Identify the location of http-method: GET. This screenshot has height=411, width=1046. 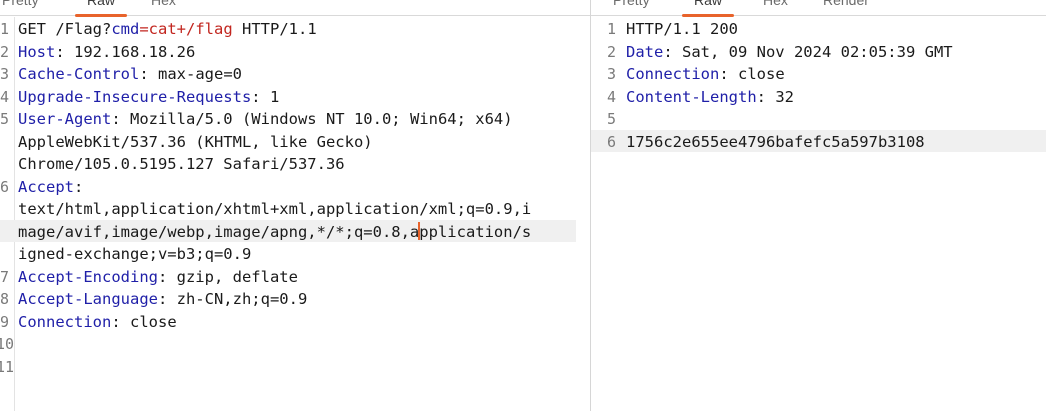
(37, 29).